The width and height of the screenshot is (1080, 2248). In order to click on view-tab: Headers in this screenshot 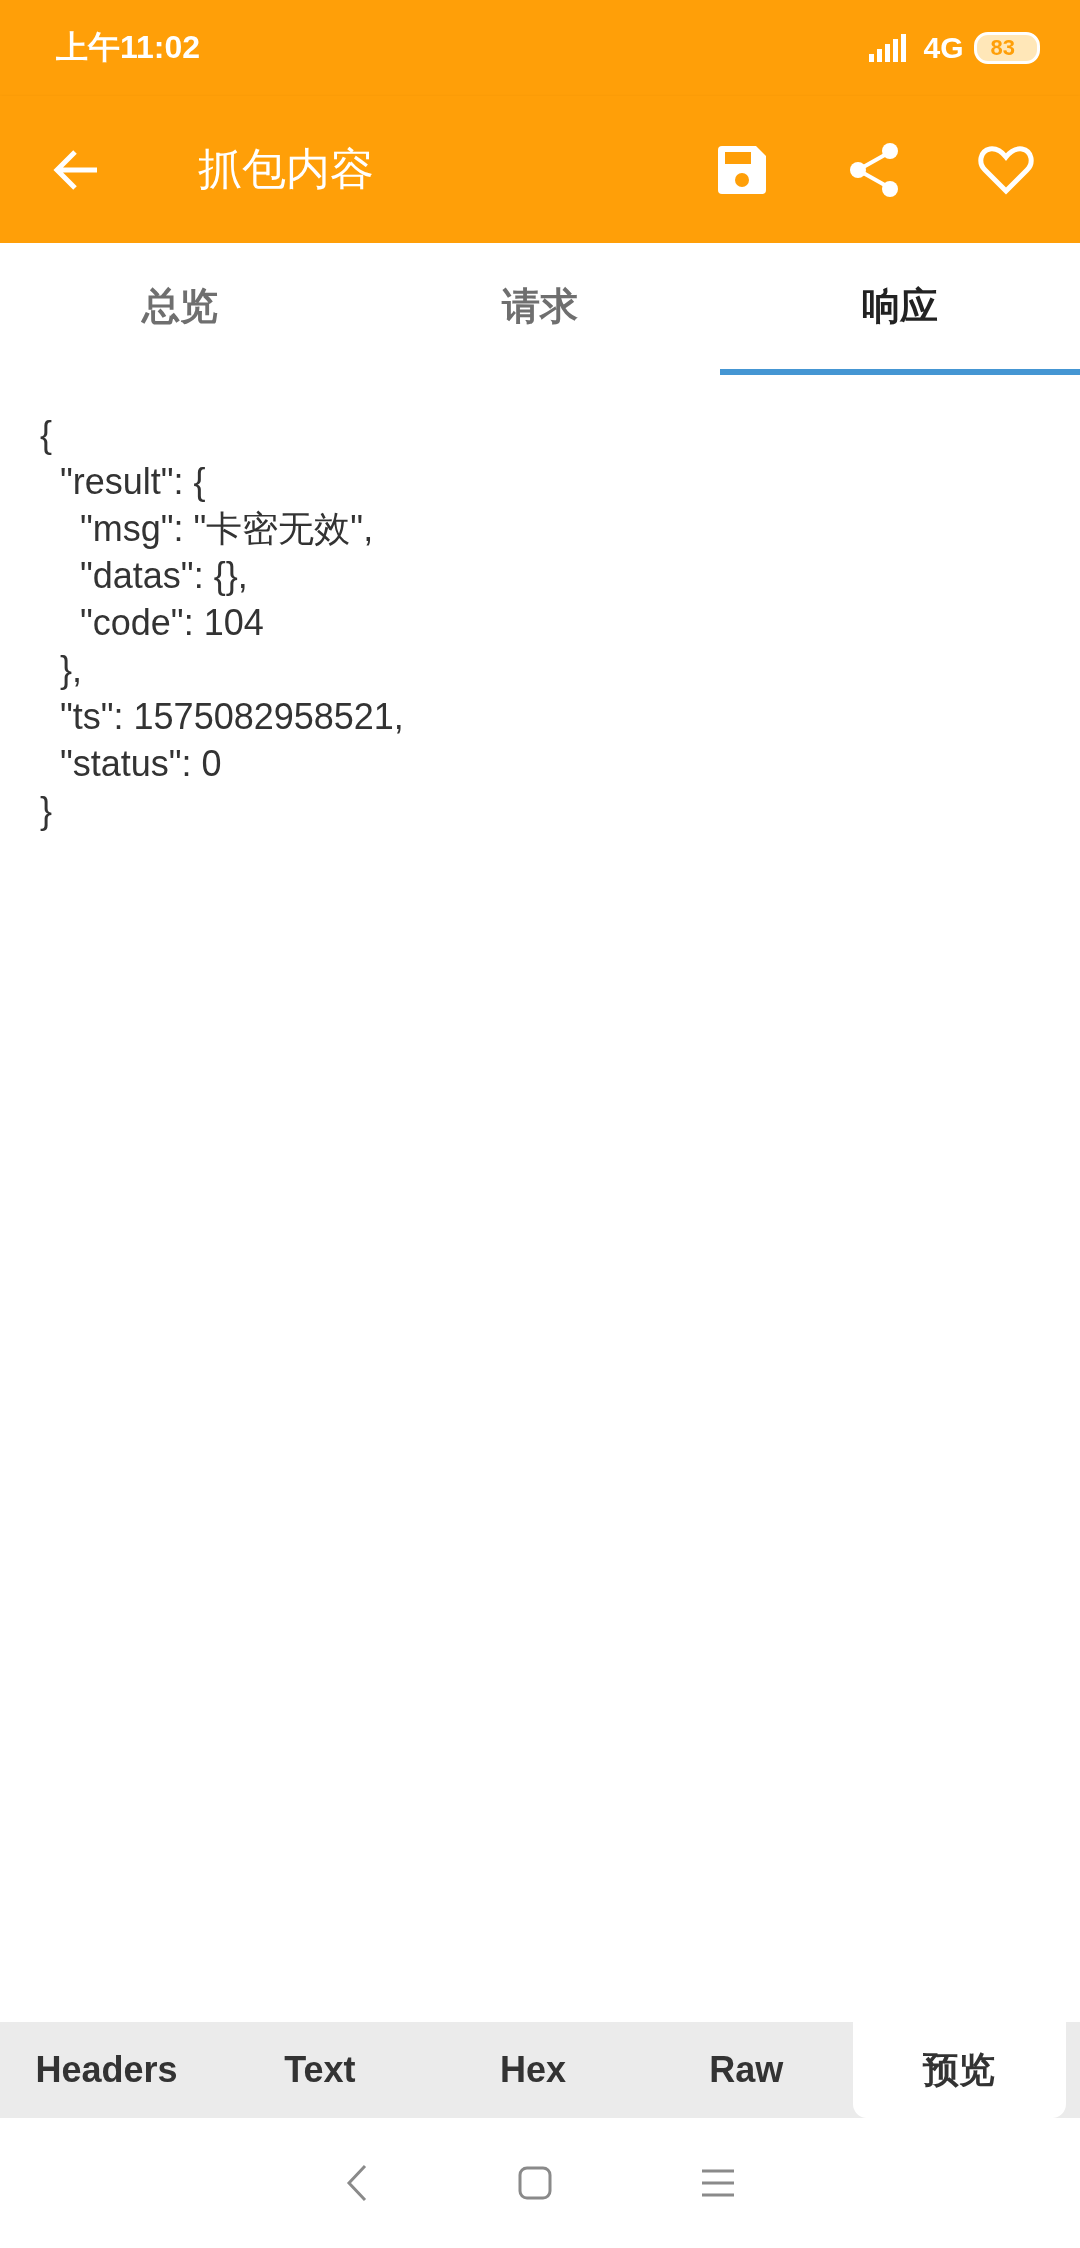, I will do `click(107, 2070)`.